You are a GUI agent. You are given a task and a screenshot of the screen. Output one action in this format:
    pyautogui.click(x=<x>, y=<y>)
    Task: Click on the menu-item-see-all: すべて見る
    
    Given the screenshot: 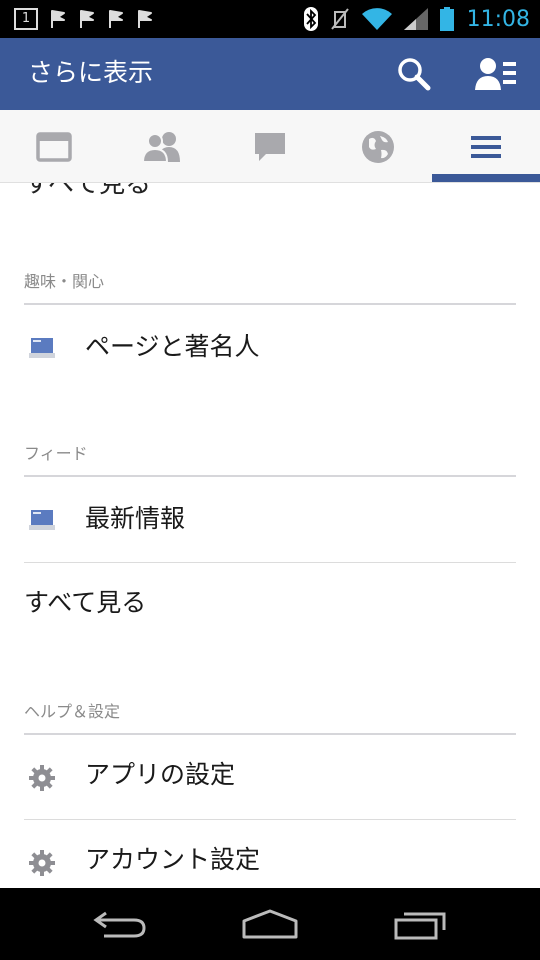 What is the action you would take?
    pyautogui.click(x=270, y=604)
    